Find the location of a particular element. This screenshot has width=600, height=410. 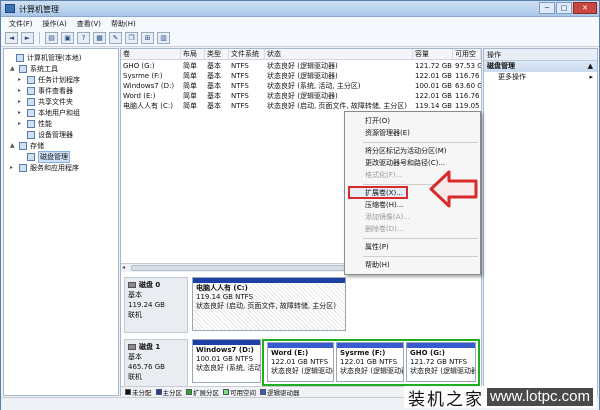

tree-item-event-viewer: ▸ 事件查看器 is located at coordinates (45, 90).